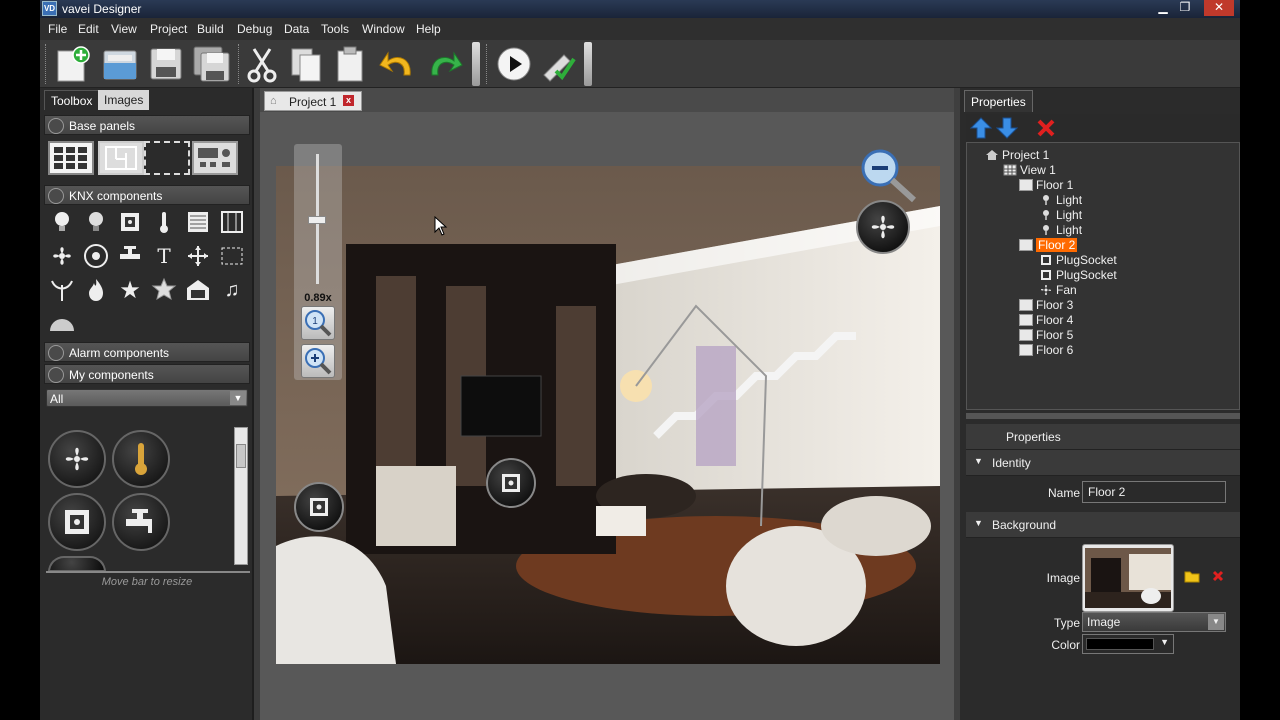 The image size is (1280, 720). I want to click on antenna-icon, so click(62, 290).